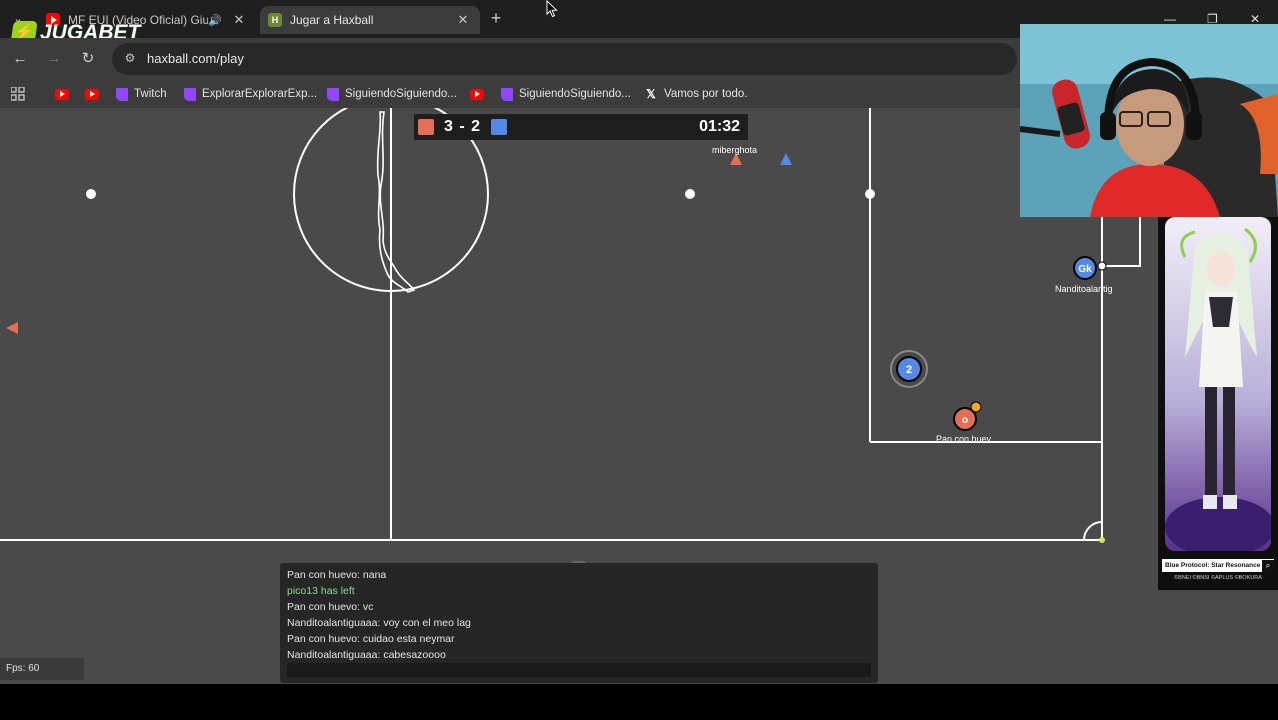 The image size is (1278, 720). What do you see at coordinates (1218, 578) in the screenshot?
I see `ad-credit: ©BNEI ©BNSI ©APLUS ©BOKURA` at bounding box center [1218, 578].